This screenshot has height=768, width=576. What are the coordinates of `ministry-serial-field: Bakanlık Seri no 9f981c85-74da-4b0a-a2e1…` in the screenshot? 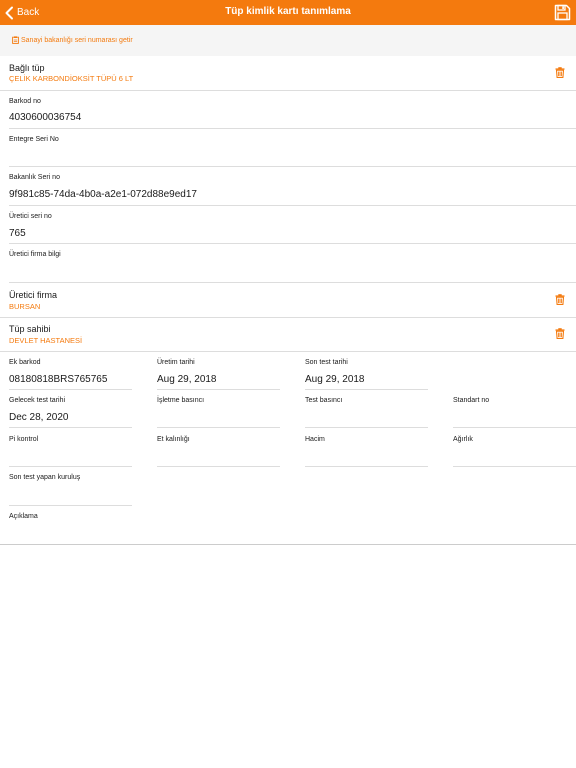 It's located at (292, 186).